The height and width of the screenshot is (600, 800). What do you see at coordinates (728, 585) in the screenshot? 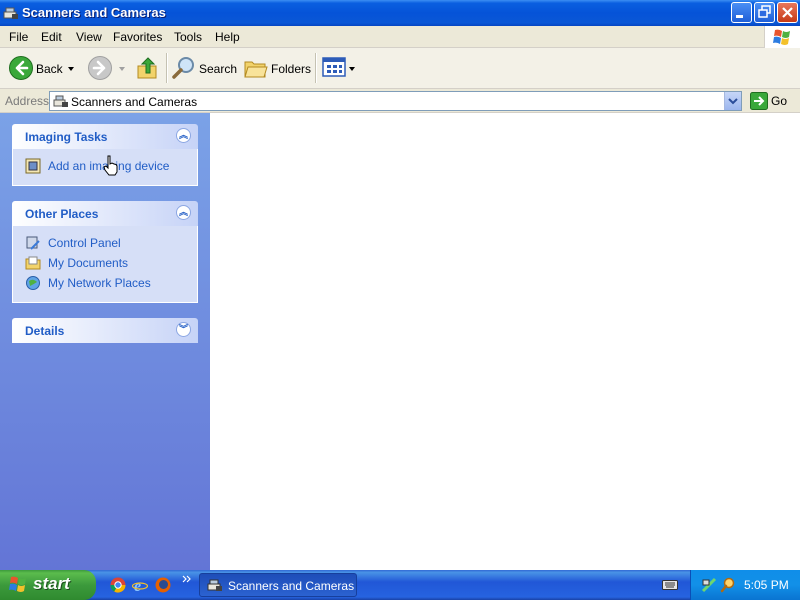
I see `search-tray-icon` at bounding box center [728, 585].